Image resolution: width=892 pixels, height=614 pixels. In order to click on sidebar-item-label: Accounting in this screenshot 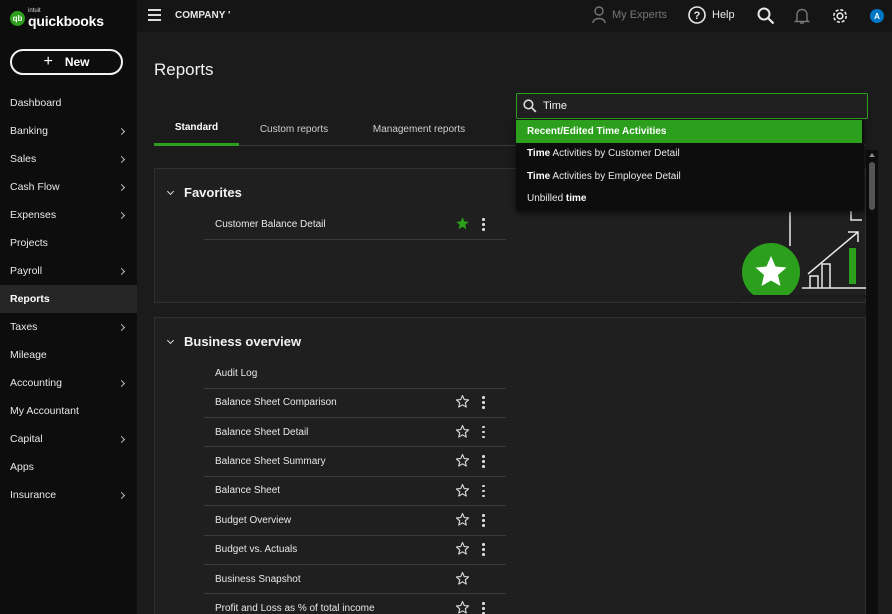, I will do `click(36, 383)`.